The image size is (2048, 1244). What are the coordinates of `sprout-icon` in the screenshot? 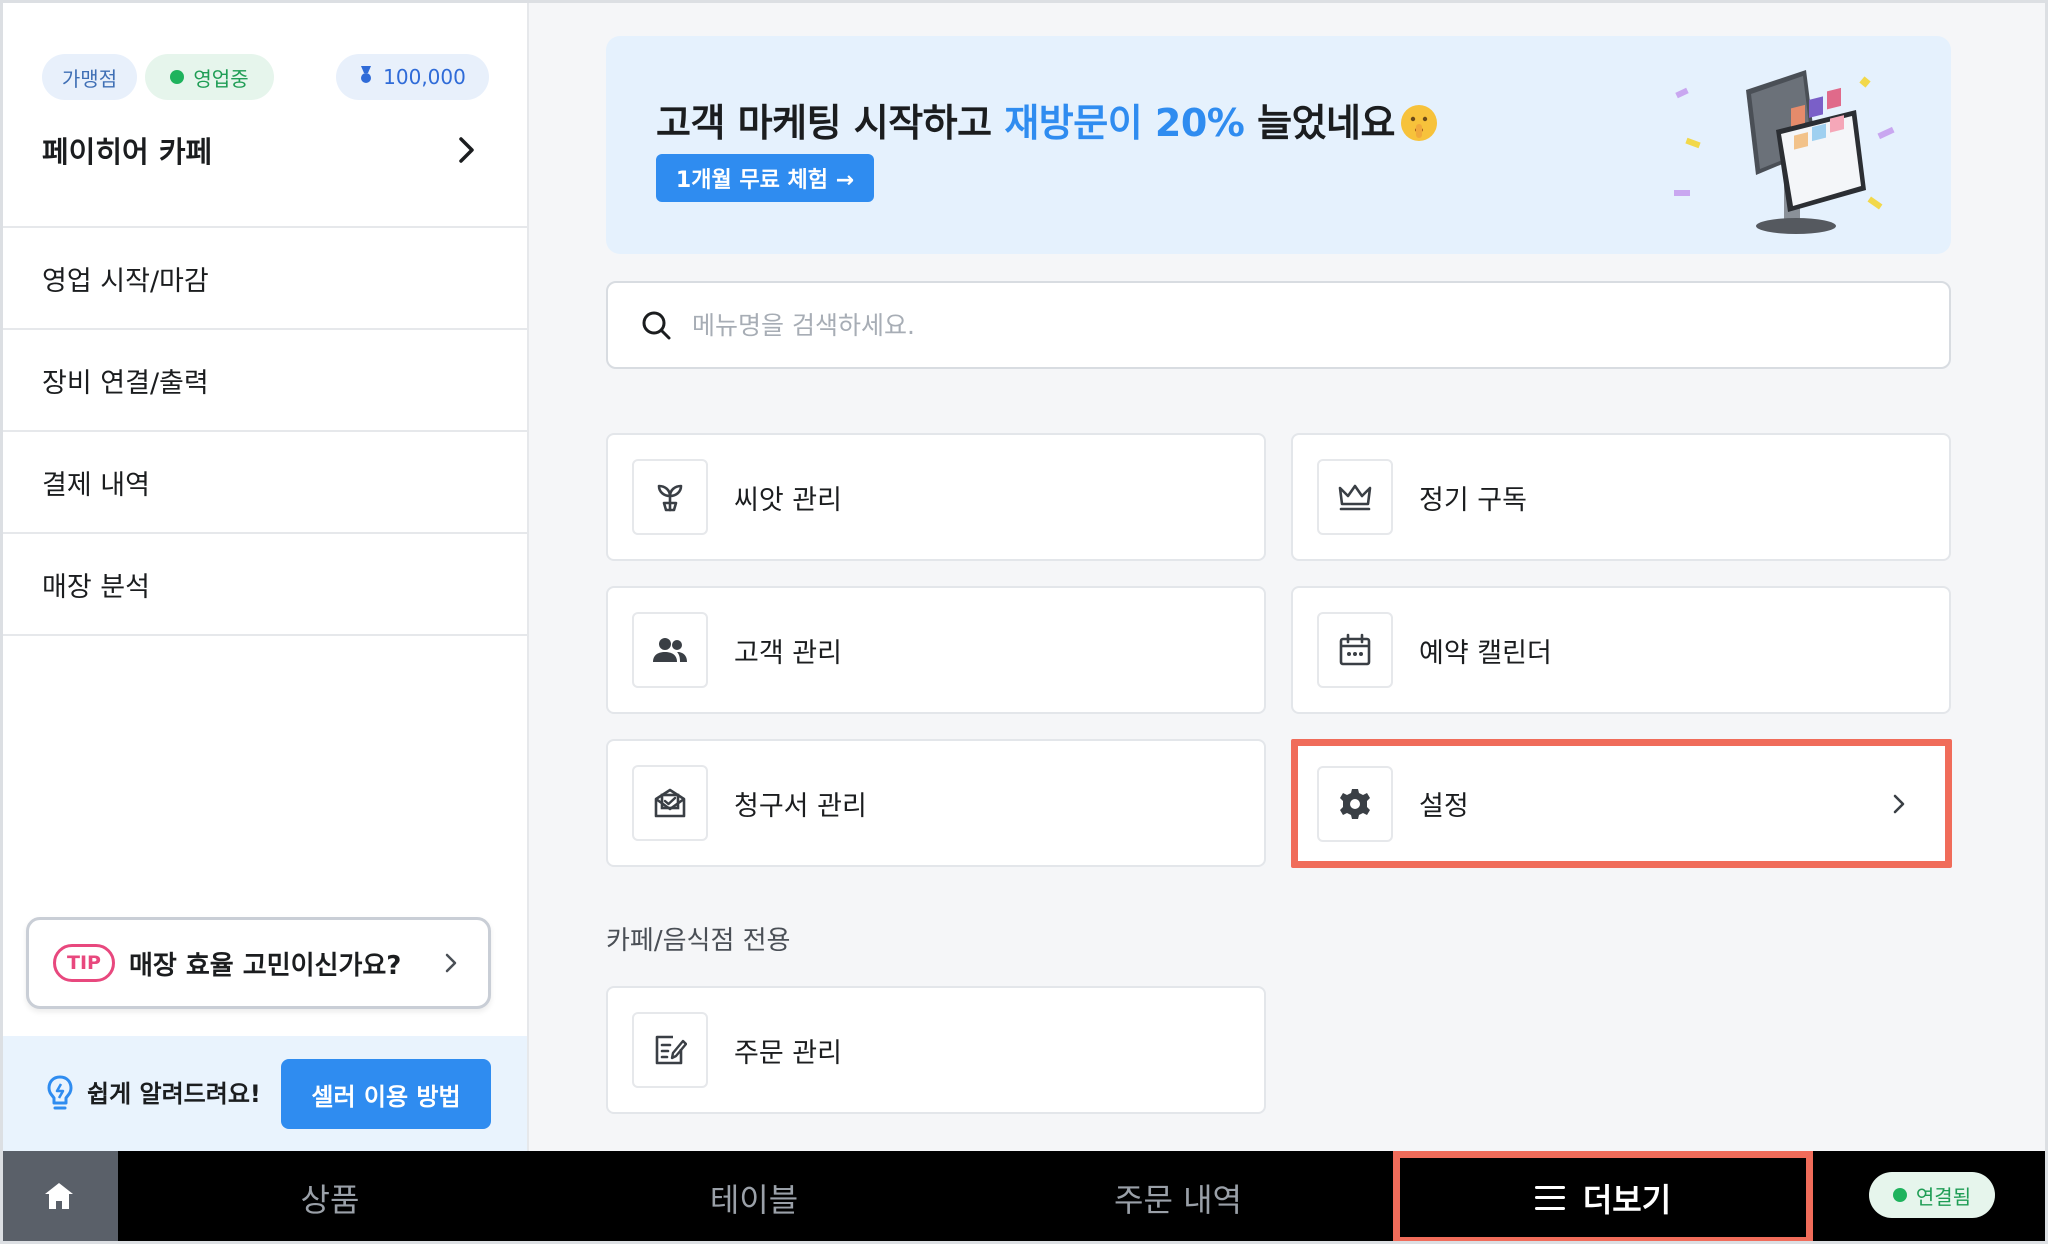 It's located at (670, 497).